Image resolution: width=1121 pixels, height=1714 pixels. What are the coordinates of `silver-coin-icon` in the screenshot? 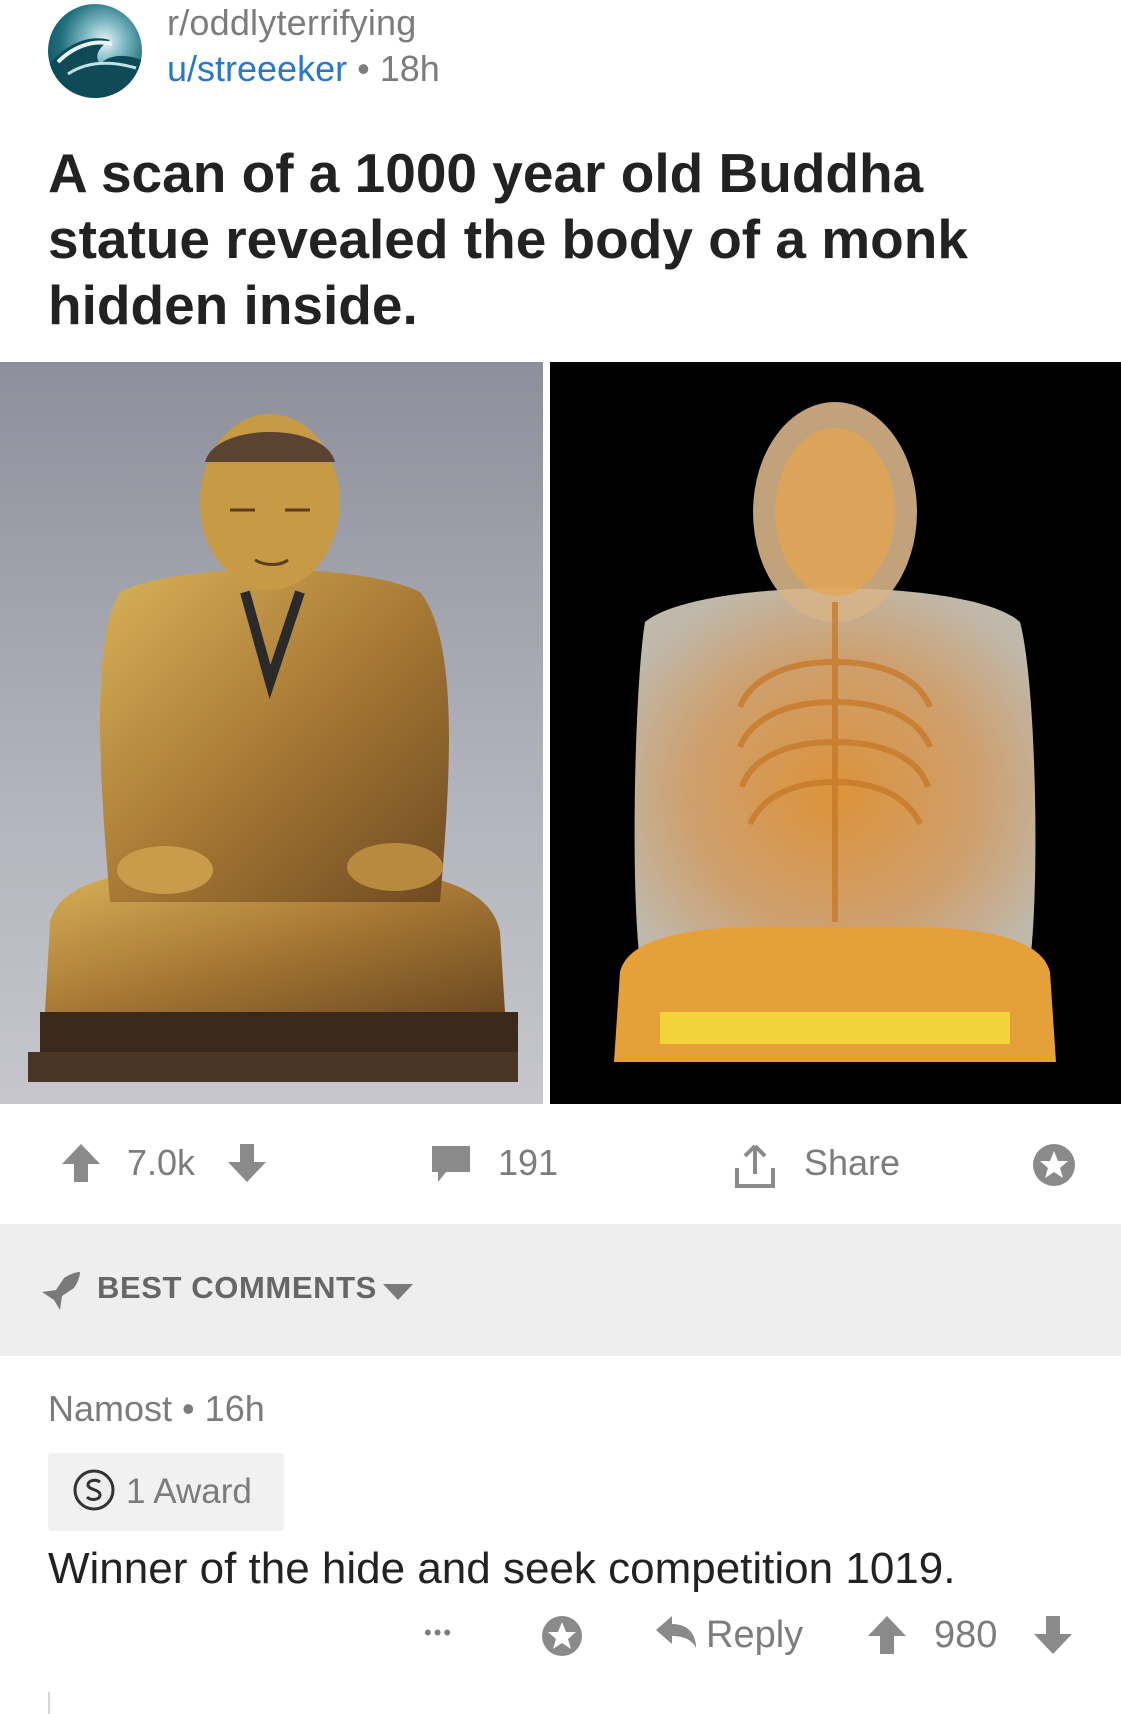 It's located at (94, 1492).